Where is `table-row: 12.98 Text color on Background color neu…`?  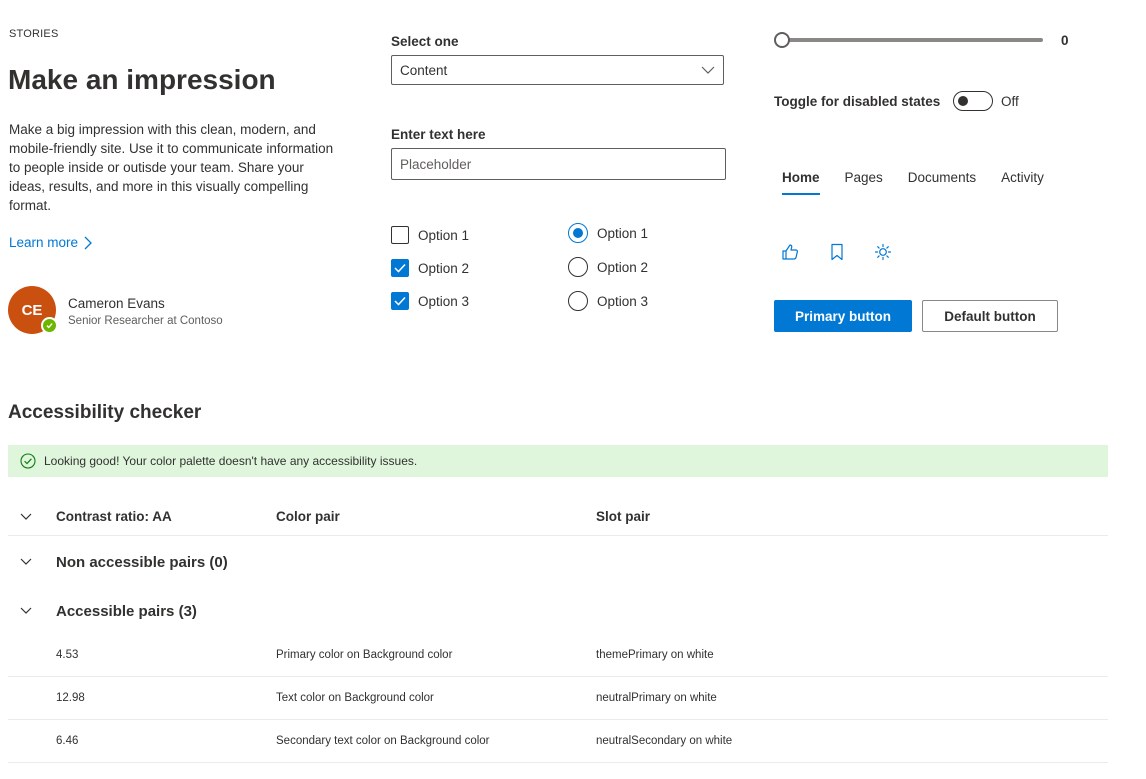
table-row: 12.98 Text color on Background color neu… is located at coordinates (558, 698).